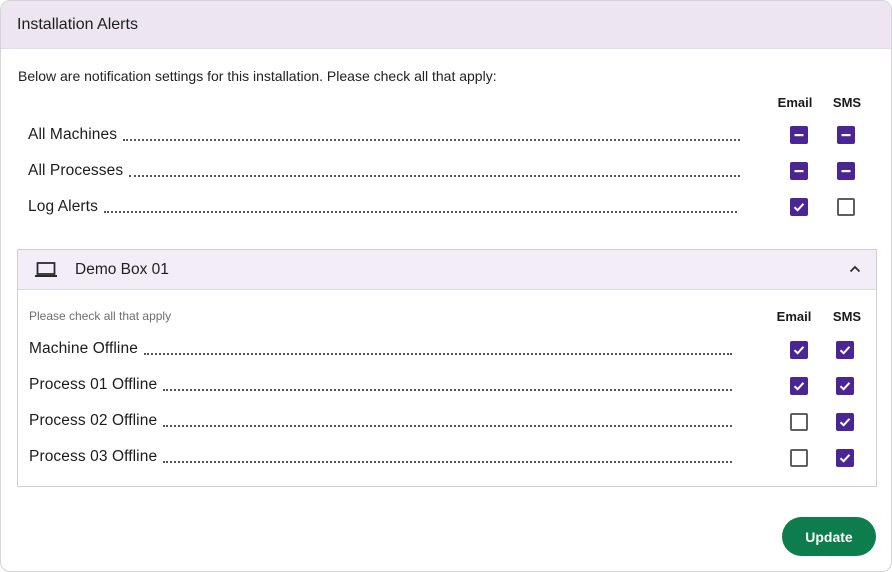  I want to click on machine-row-process-02-offline: Process 02 Offline, so click(380, 421).